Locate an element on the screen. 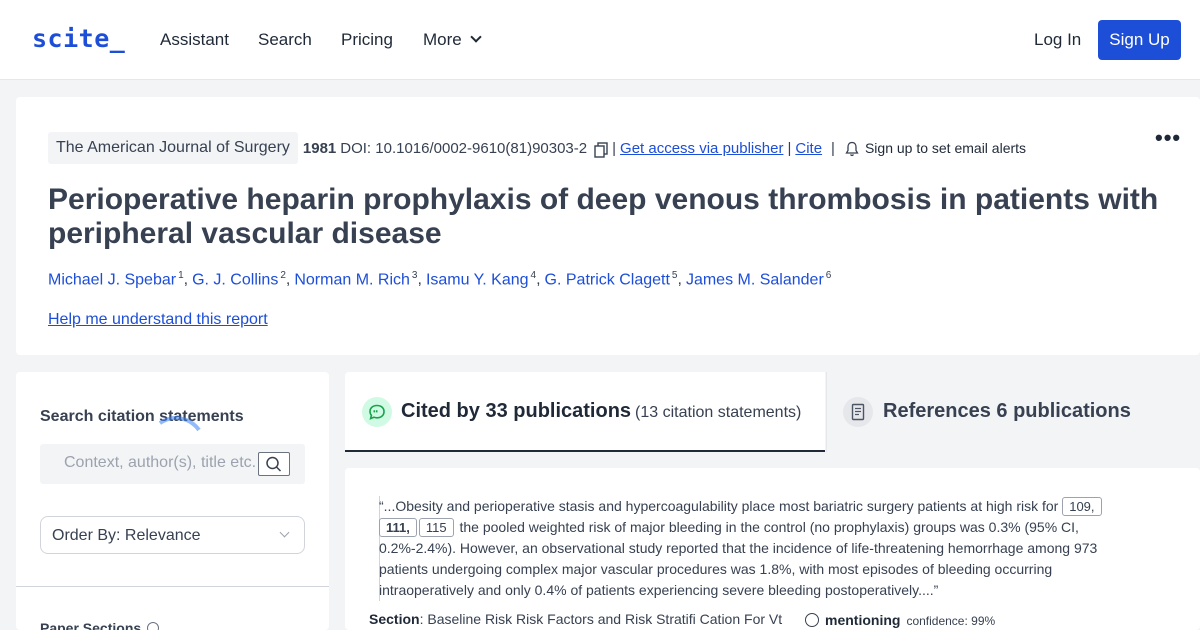 This screenshot has height=630, width=1200. author-link: James M. Salander is located at coordinates (755, 279).